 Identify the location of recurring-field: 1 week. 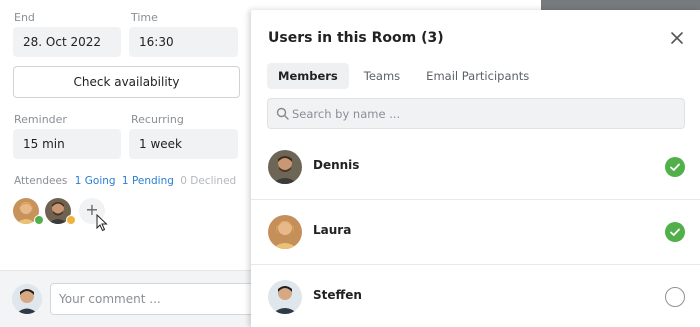
(183, 144).